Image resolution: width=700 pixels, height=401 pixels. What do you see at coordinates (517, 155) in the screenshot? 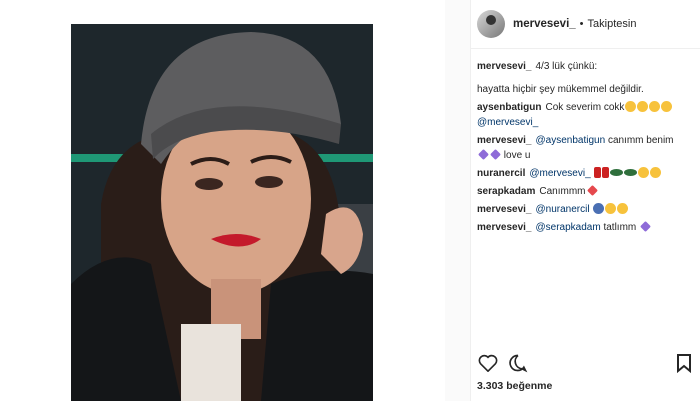
I see `comment-text-2: love u` at bounding box center [517, 155].